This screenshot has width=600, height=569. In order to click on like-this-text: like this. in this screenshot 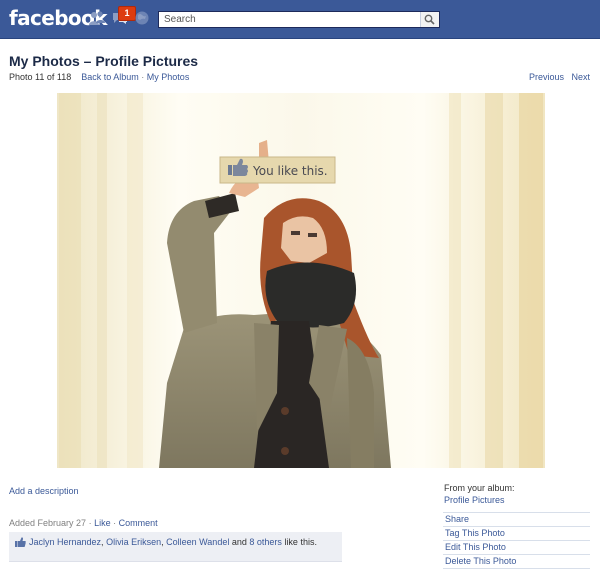, I will do `click(300, 542)`.